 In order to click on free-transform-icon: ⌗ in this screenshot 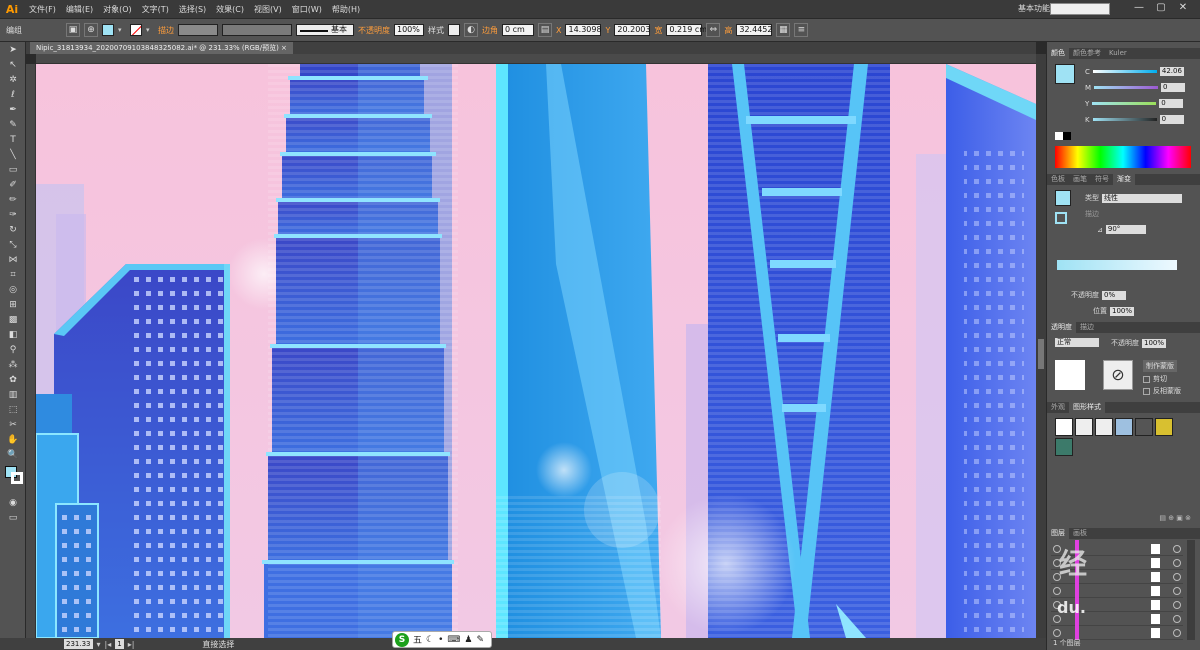, I will do `click(13, 275)`.